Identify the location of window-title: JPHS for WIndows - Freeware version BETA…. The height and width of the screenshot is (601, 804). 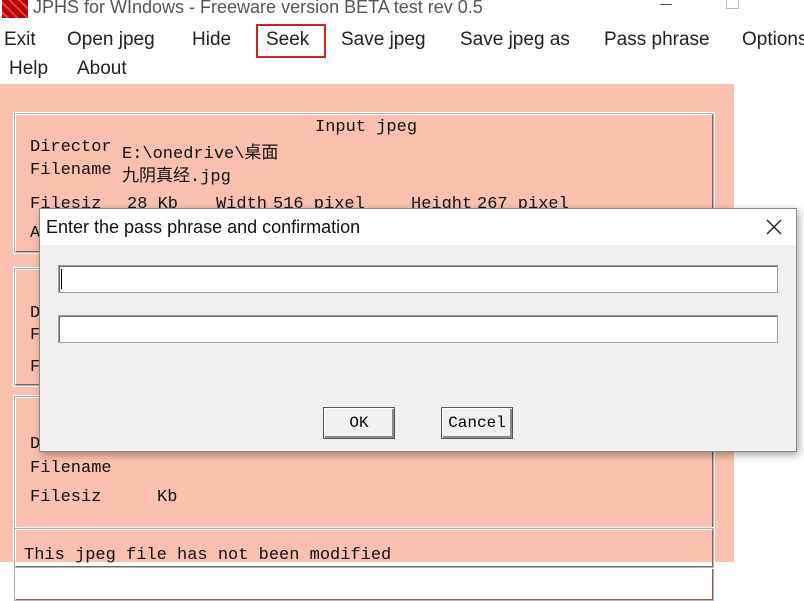
(258, 8).